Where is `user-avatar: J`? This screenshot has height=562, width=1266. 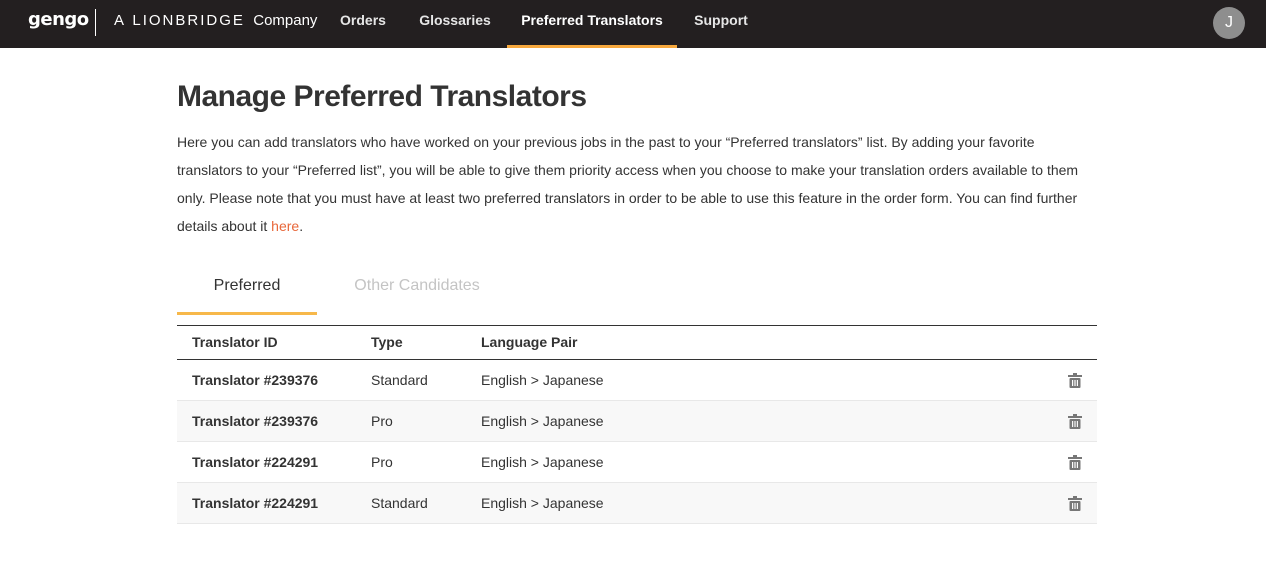 user-avatar: J is located at coordinates (1229, 23).